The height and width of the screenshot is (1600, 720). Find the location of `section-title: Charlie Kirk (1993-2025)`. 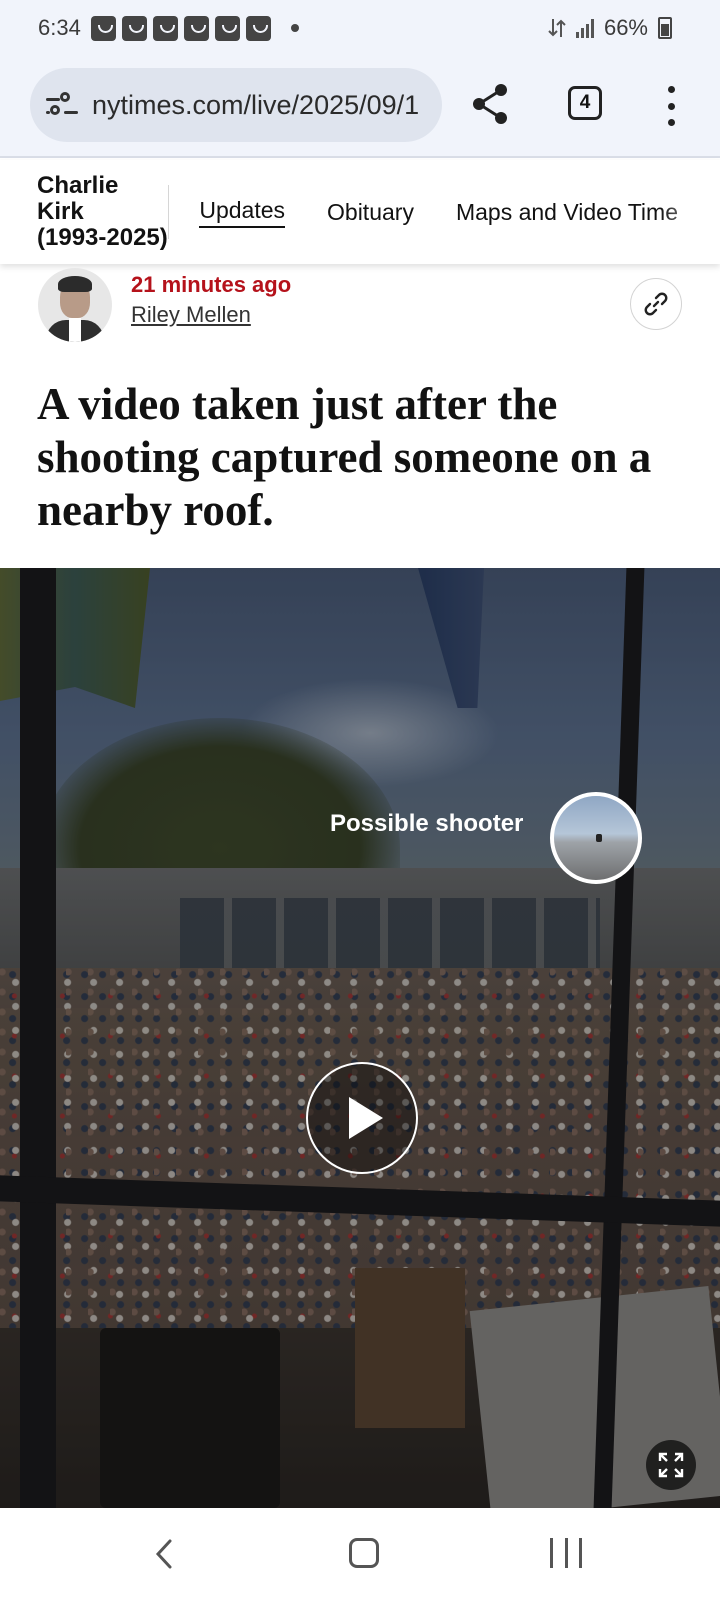

section-title: Charlie Kirk (1993-2025) is located at coordinates (85, 212).